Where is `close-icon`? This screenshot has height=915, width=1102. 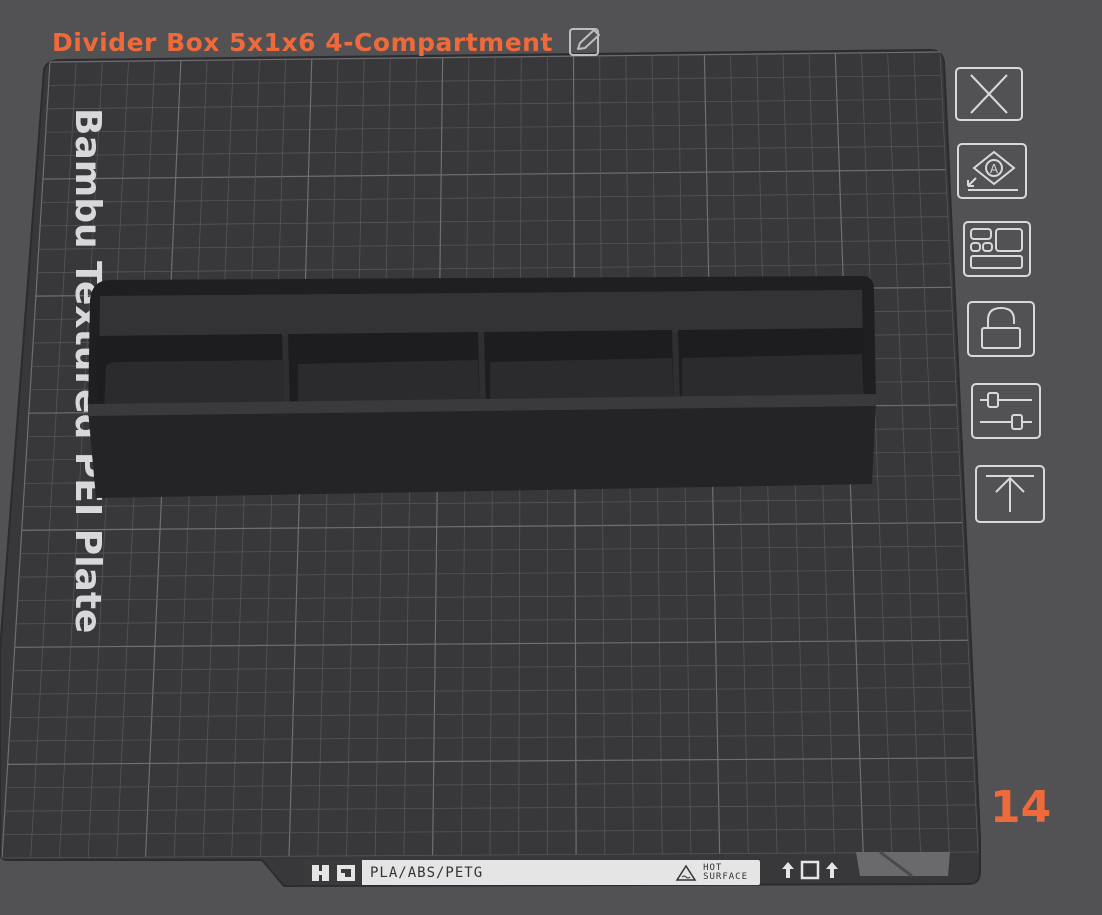
close-icon is located at coordinates (989, 94).